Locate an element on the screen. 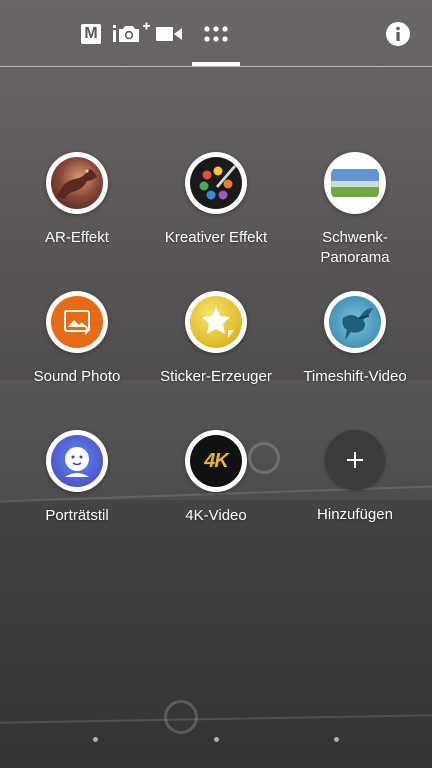 This screenshot has width=432, height=768. 4k-icon-text: 4K is located at coordinates (216, 460).